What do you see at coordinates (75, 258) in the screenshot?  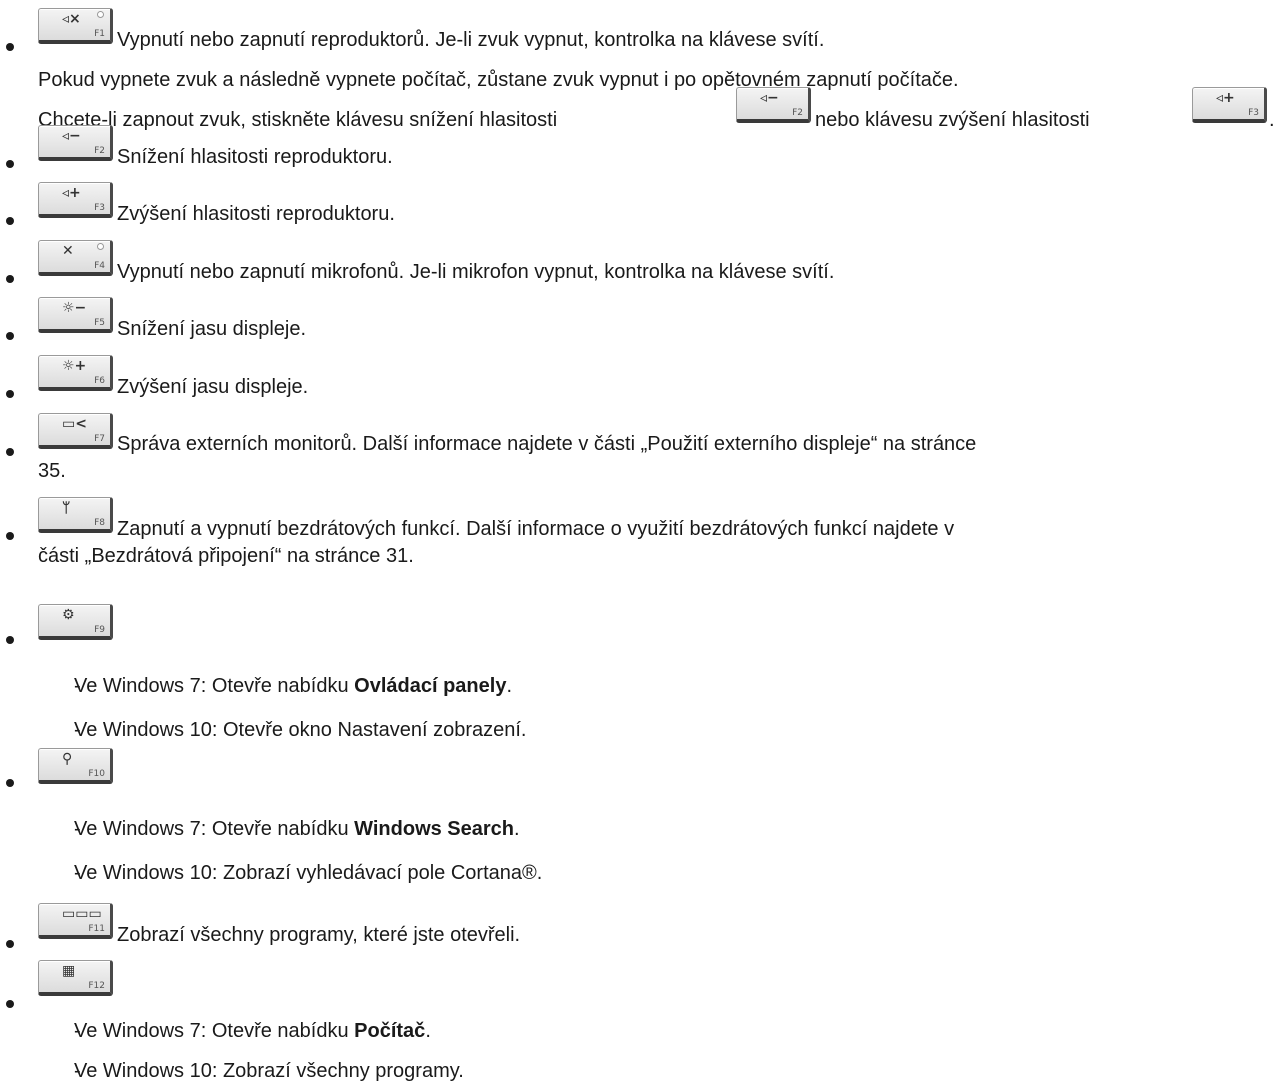 I see `f4-key: ✕ F4` at bounding box center [75, 258].